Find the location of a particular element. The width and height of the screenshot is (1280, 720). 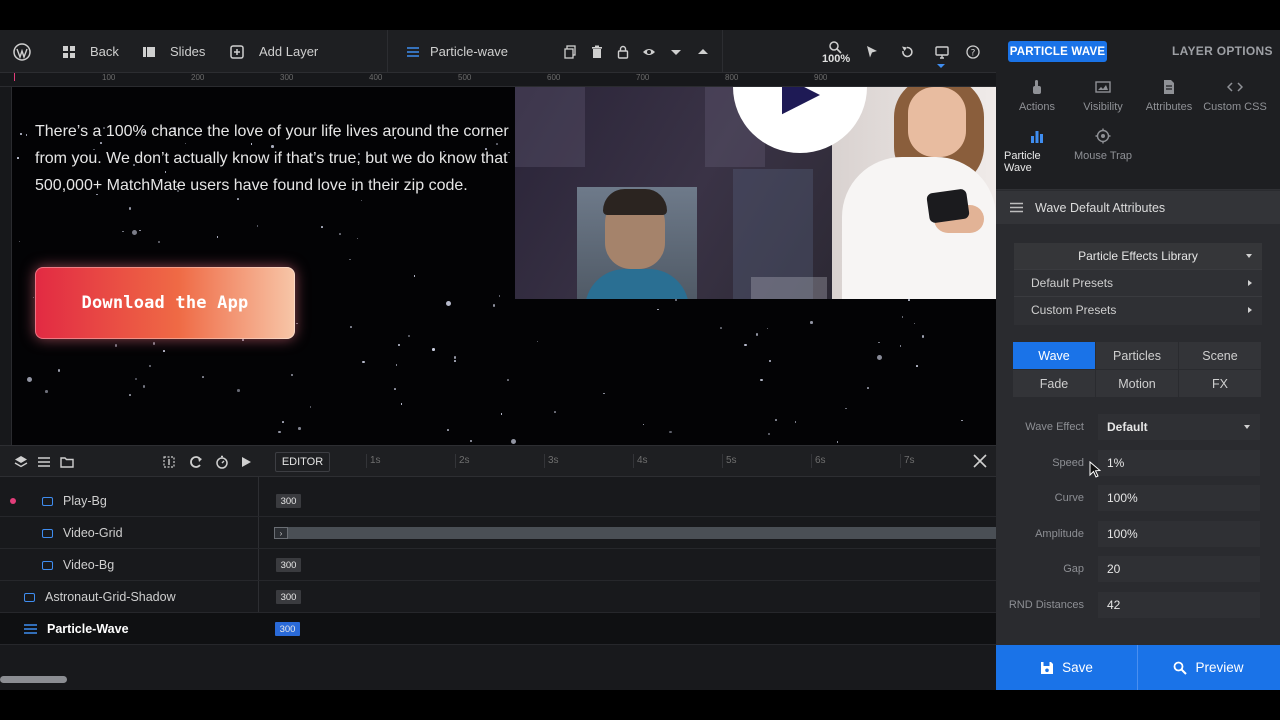

time-label: 6s is located at coordinates (820, 460).